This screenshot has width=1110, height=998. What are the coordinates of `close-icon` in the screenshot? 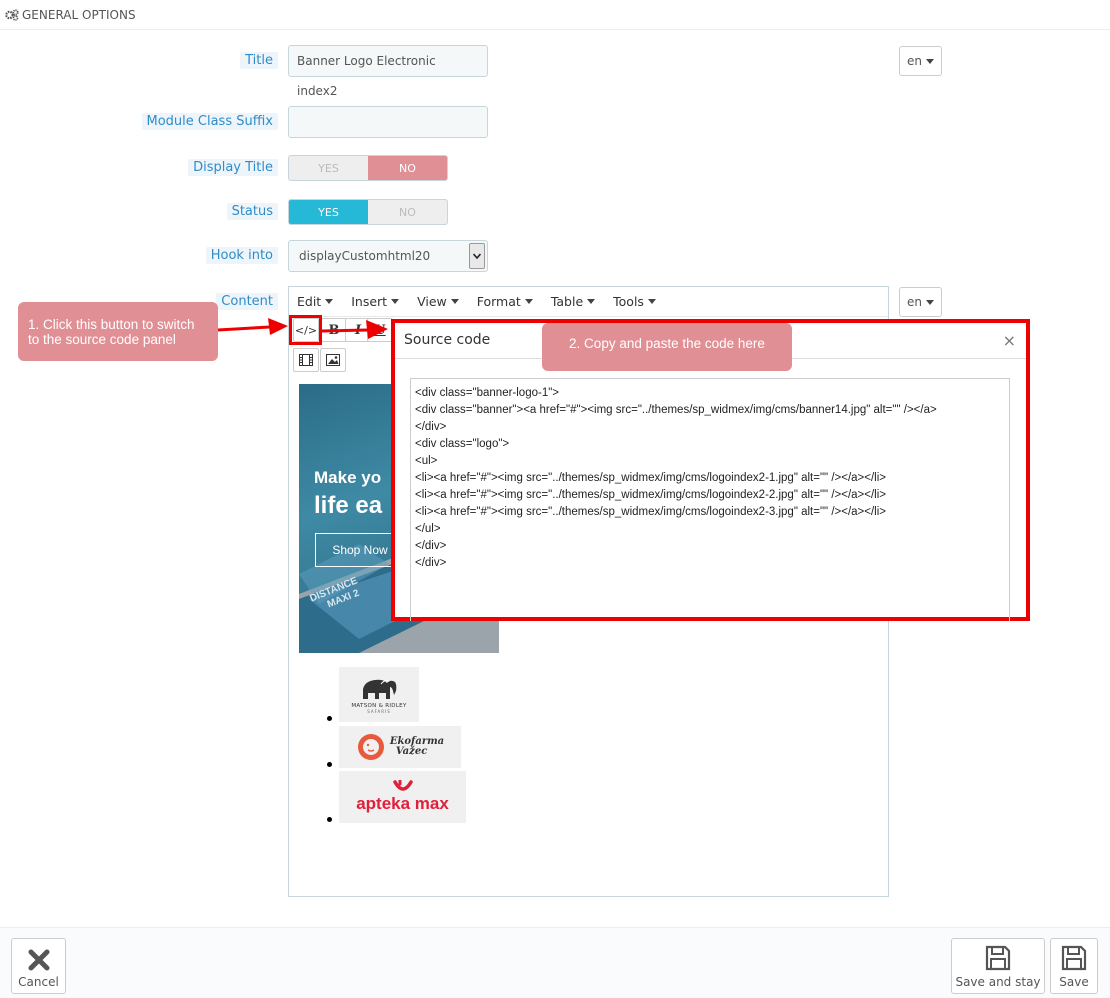 It's located at (38, 960).